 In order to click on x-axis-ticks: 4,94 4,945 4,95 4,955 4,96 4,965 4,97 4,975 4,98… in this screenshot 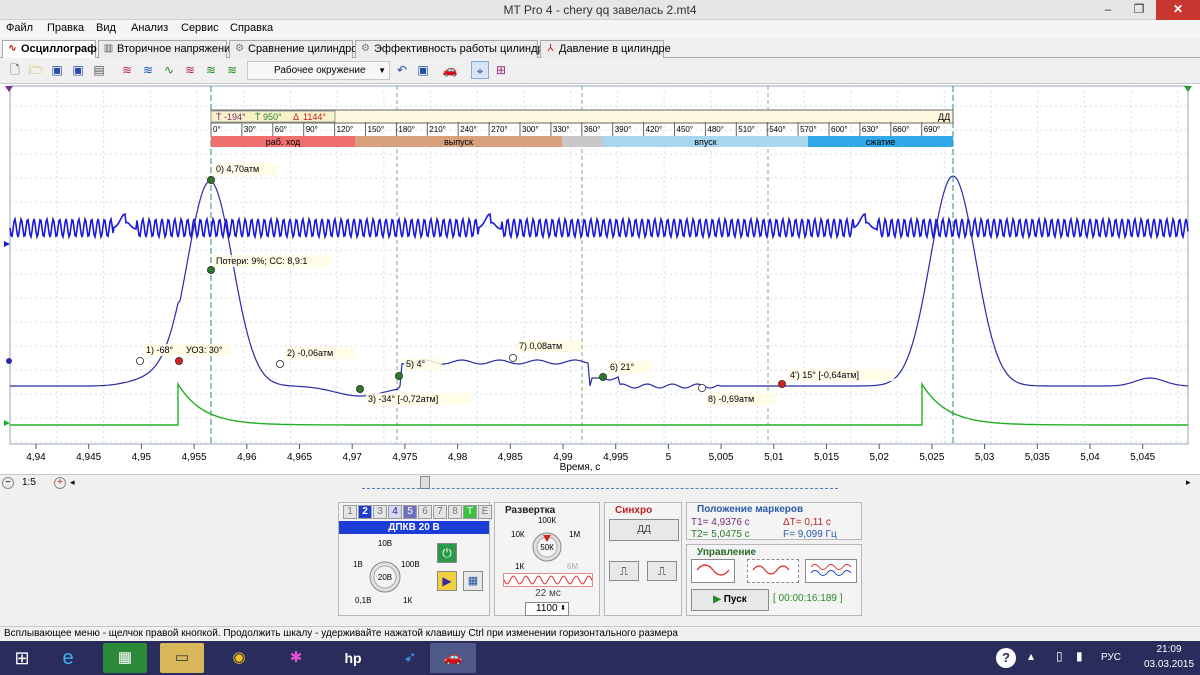, I will do `click(591, 453)`.